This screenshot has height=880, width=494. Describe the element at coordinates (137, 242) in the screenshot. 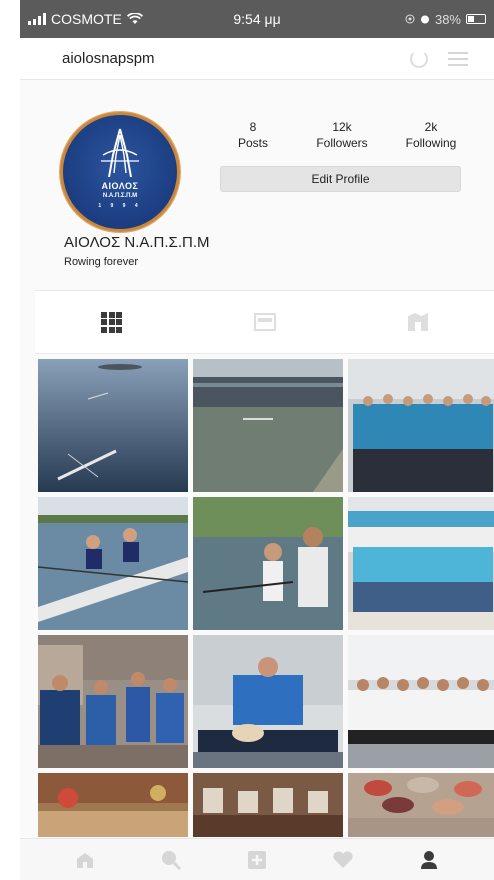

I see `display-name: ΑΙΟΛΟΣ Ν.Α.Π.Σ.Π.Μ` at that location.